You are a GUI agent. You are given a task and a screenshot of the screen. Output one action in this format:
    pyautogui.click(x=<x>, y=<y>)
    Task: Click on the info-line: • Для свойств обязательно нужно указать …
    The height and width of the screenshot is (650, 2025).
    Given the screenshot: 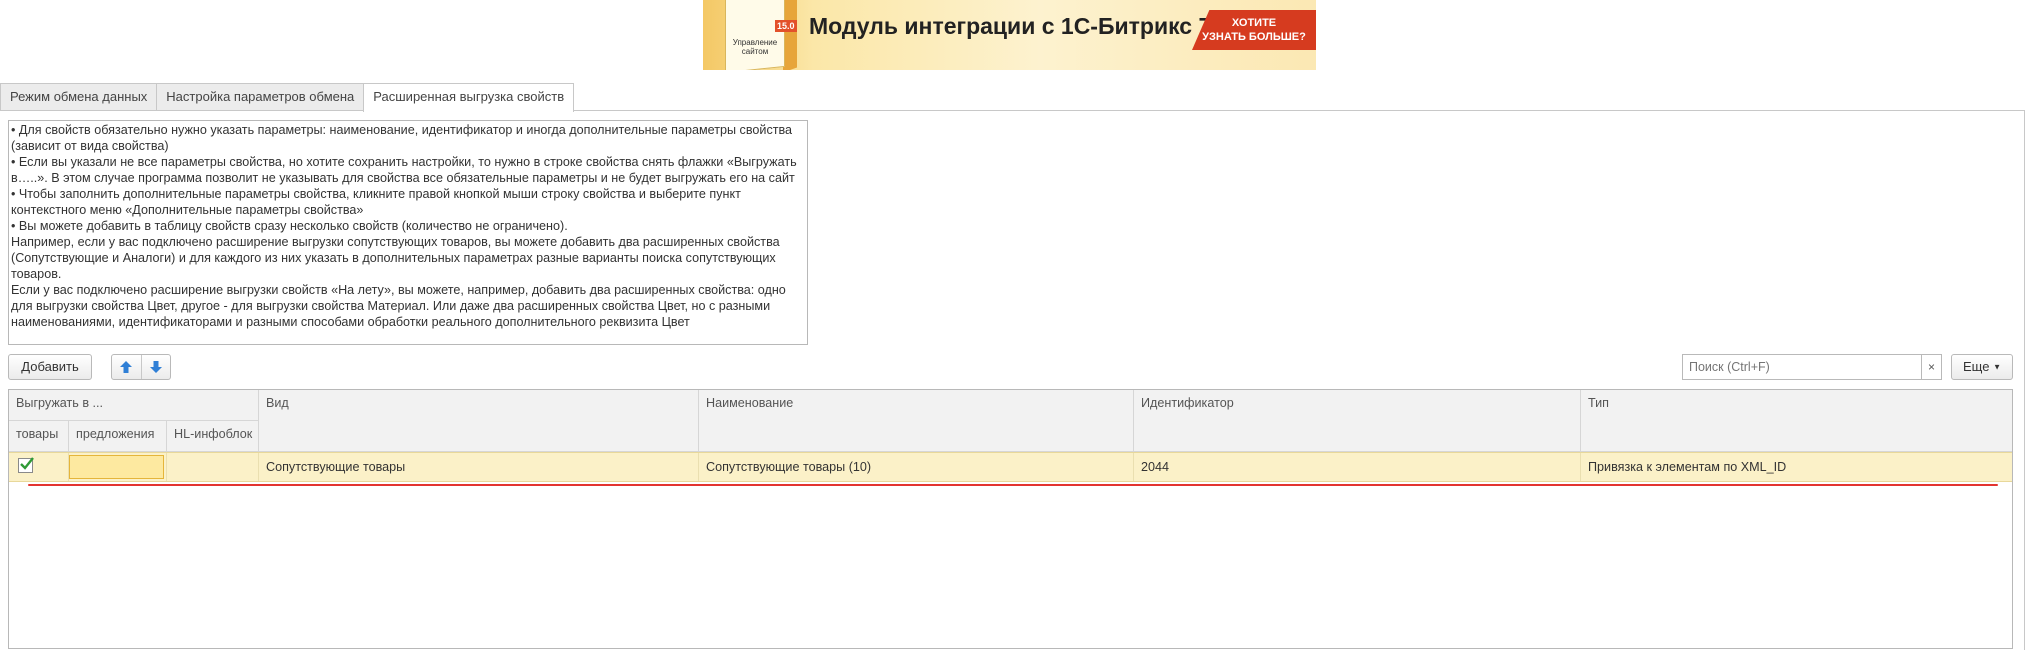 What is the action you would take?
    pyautogui.click(x=402, y=138)
    